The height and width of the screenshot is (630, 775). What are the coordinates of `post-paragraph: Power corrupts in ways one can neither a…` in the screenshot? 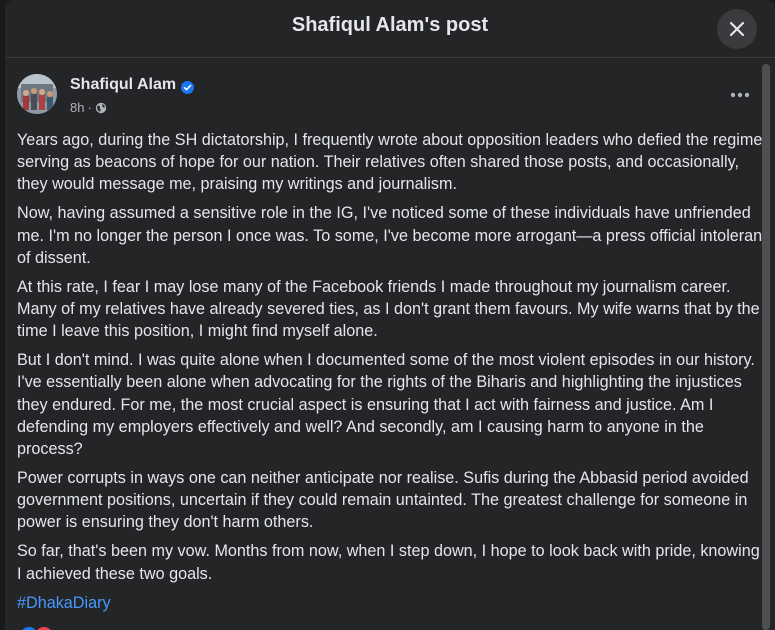 It's located at (383, 500).